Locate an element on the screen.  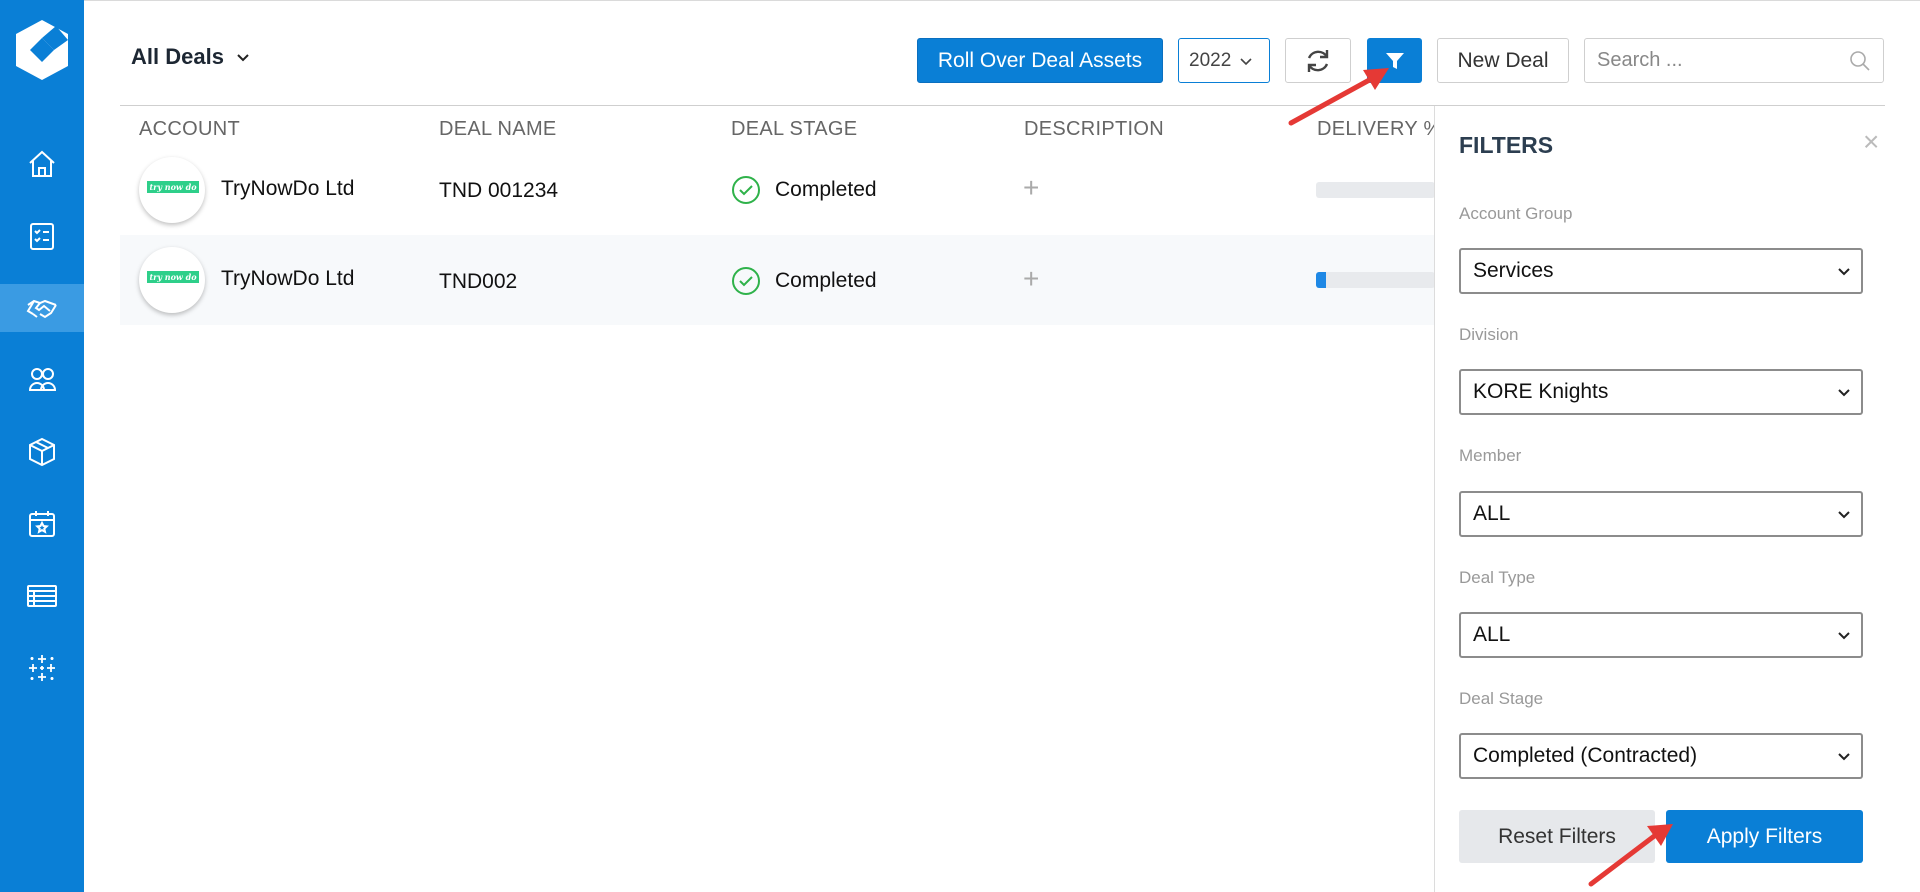
reset-filters-button: Reset Filters is located at coordinates (1557, 836).